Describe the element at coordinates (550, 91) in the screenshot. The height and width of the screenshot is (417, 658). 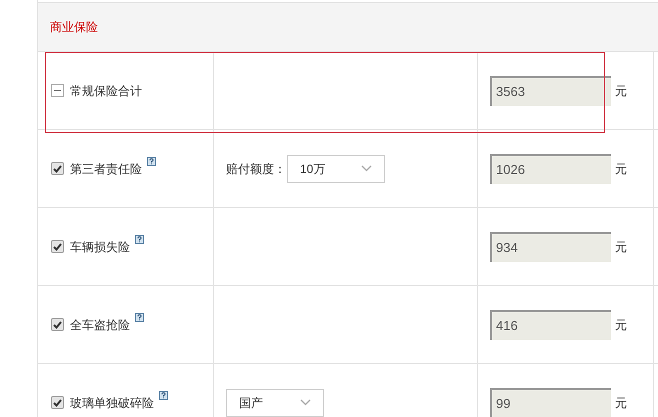
I see `premium-field: 3563` at that location.